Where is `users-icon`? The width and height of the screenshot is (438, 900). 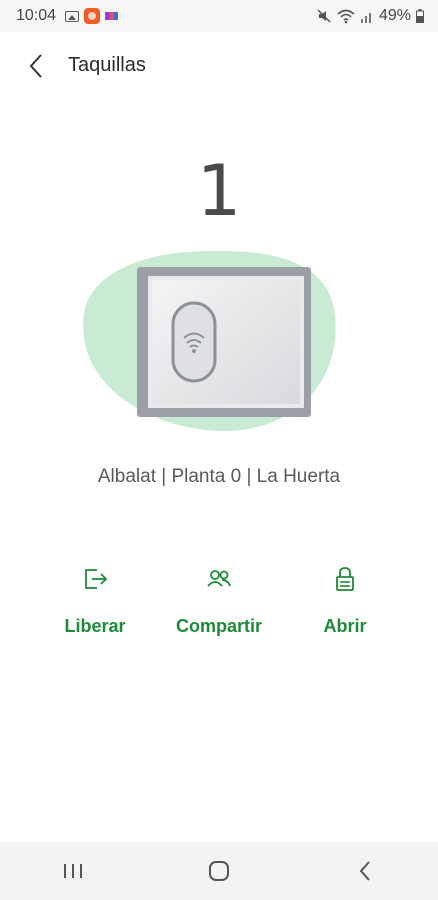
users-icon is located at coordinates (219, 578).